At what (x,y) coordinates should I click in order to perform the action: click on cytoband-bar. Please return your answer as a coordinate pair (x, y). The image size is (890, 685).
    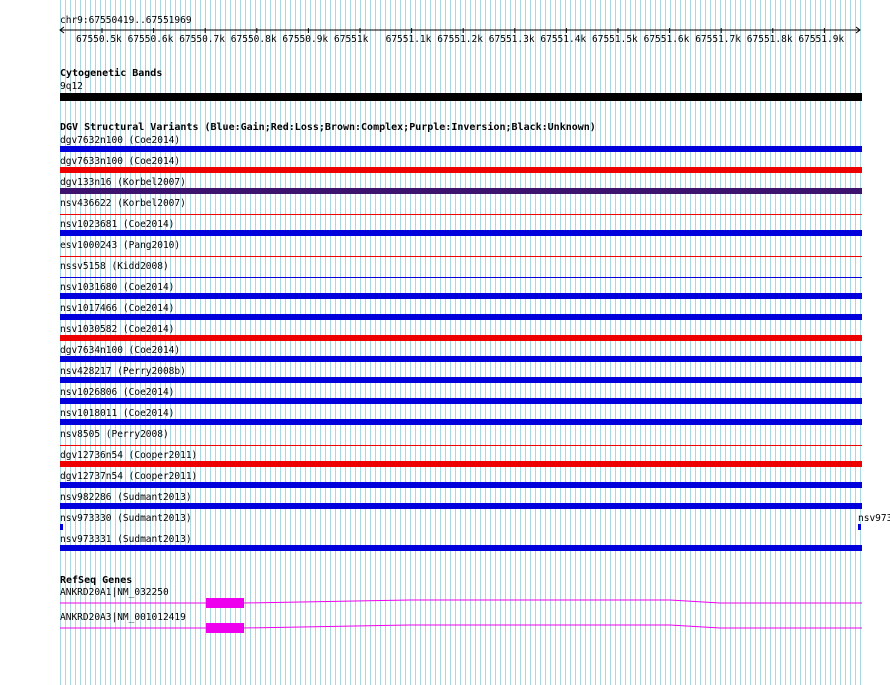
    Looking at the image, I should click on (461, 97).